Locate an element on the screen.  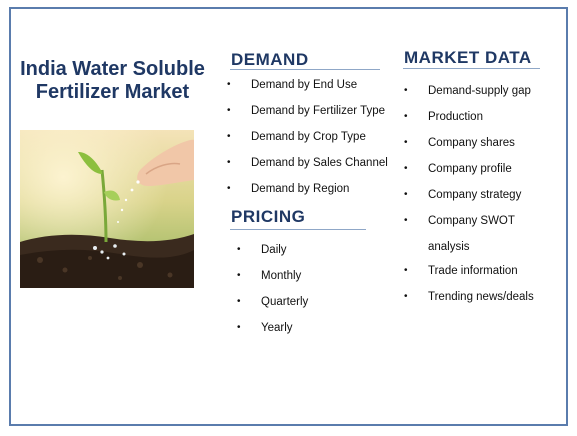
list-item: • Monthly is located at coordinates (269, 276).